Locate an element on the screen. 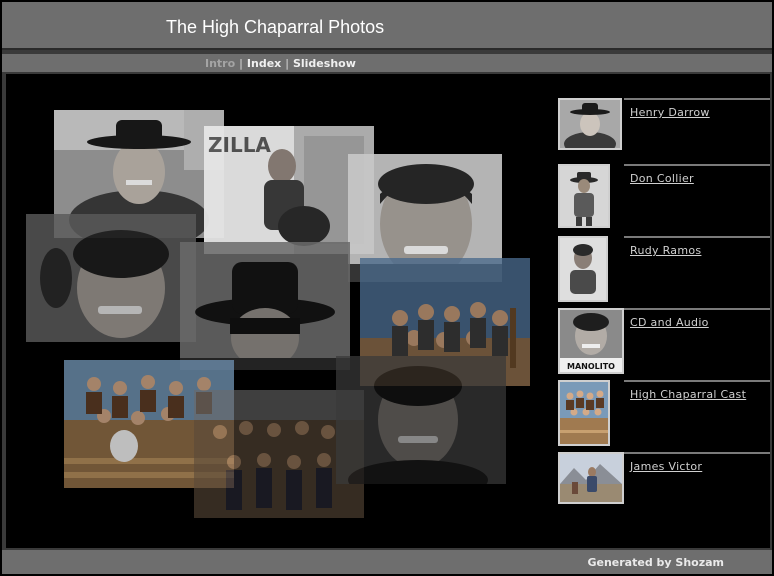  footer-bar: Generated by Shozam is located at coordinates (387, 562).